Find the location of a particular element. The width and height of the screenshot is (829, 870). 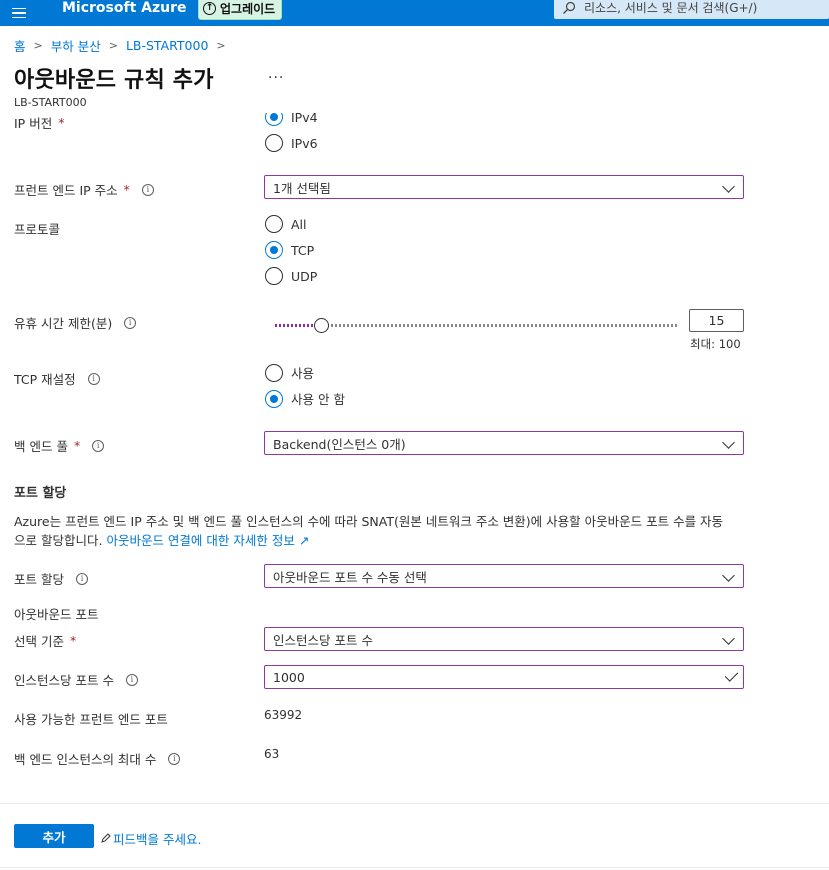

idle-timeout-label-text: 유휴 시간 제한(분) is located at coordinates (63, 323).